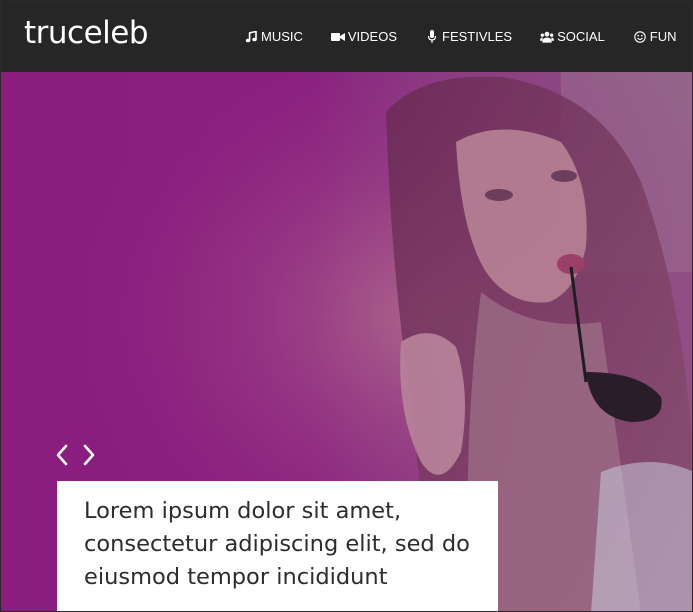 The width and height of the screenshot is (693, 612). Describe the element at coordinates (89, 455) in the screenshot. I see `slider-next-button` at that location.